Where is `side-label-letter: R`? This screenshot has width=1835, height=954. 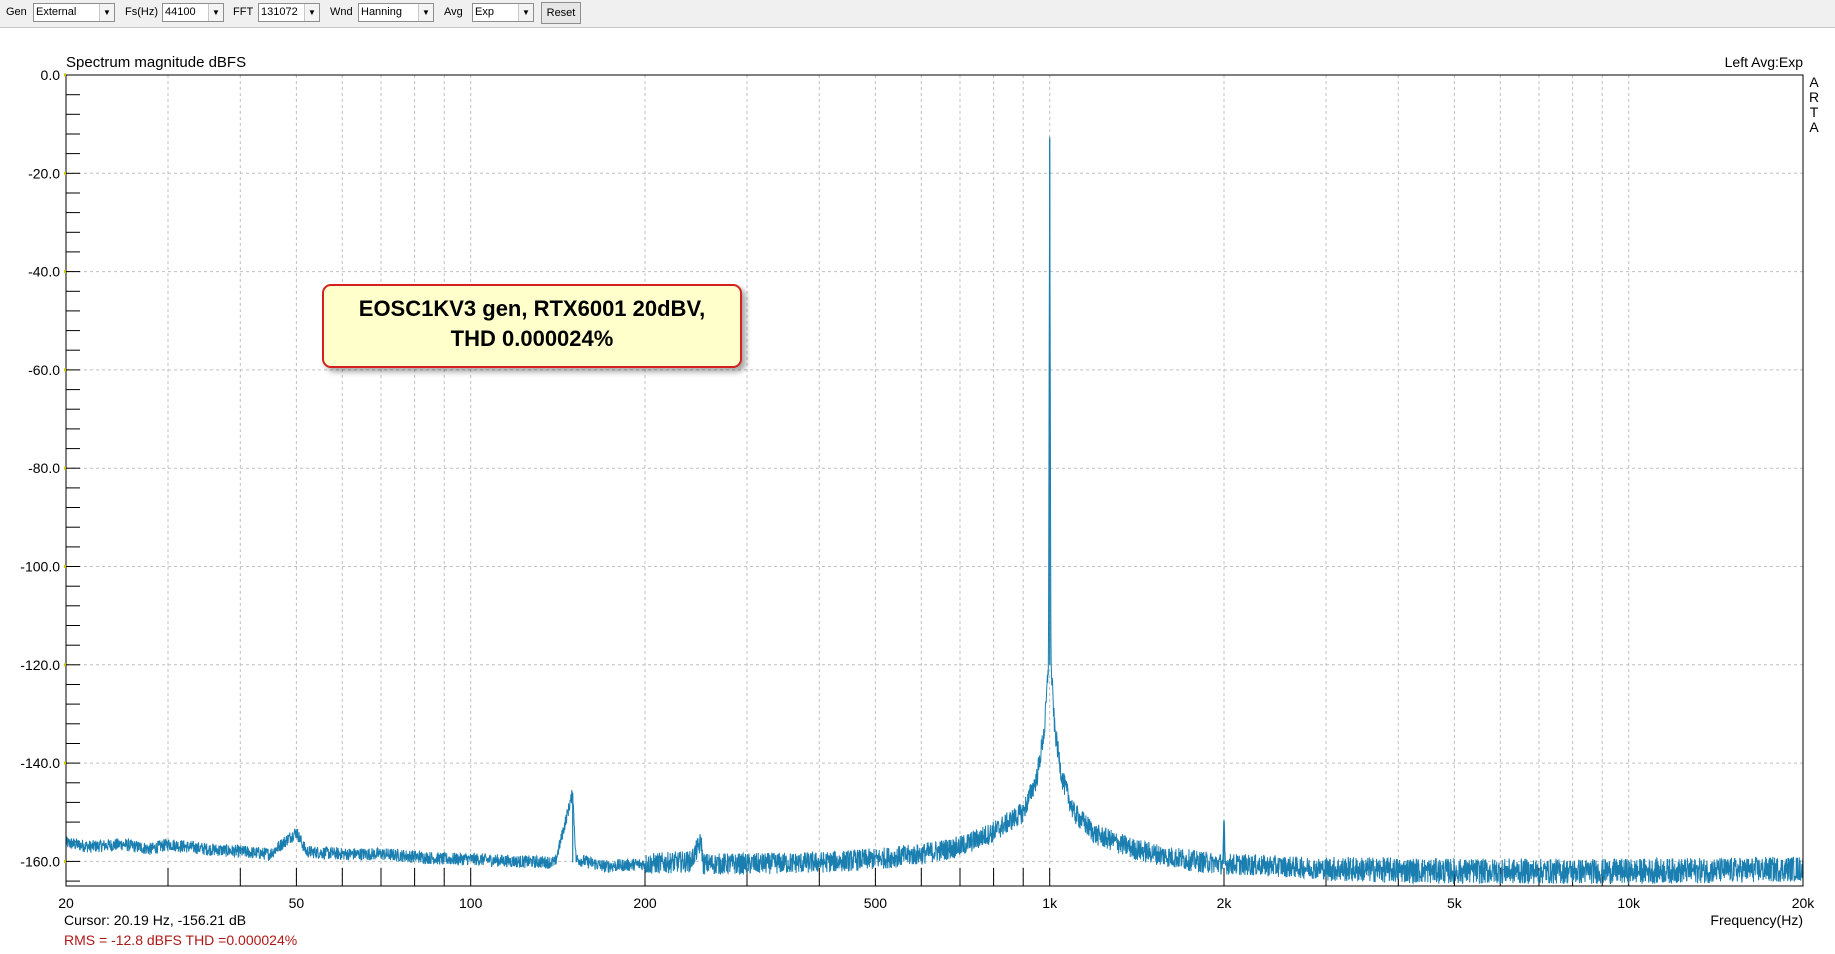 side-label-letter: R is located at coordinates (1814, 97).